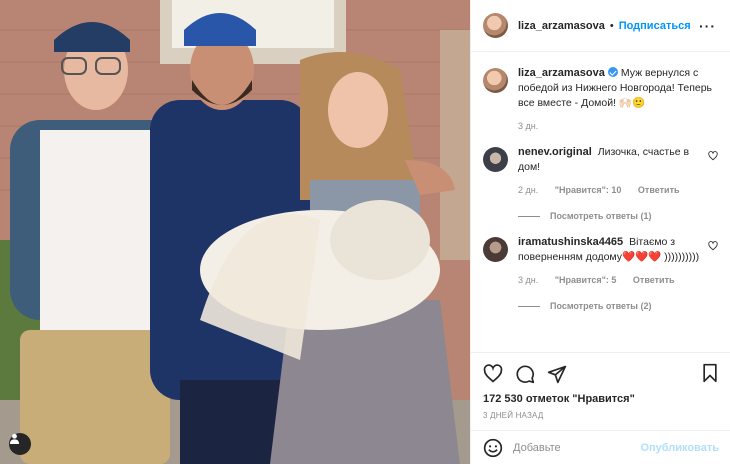  I want to click on verified-badge-icon, so click(612, 72).